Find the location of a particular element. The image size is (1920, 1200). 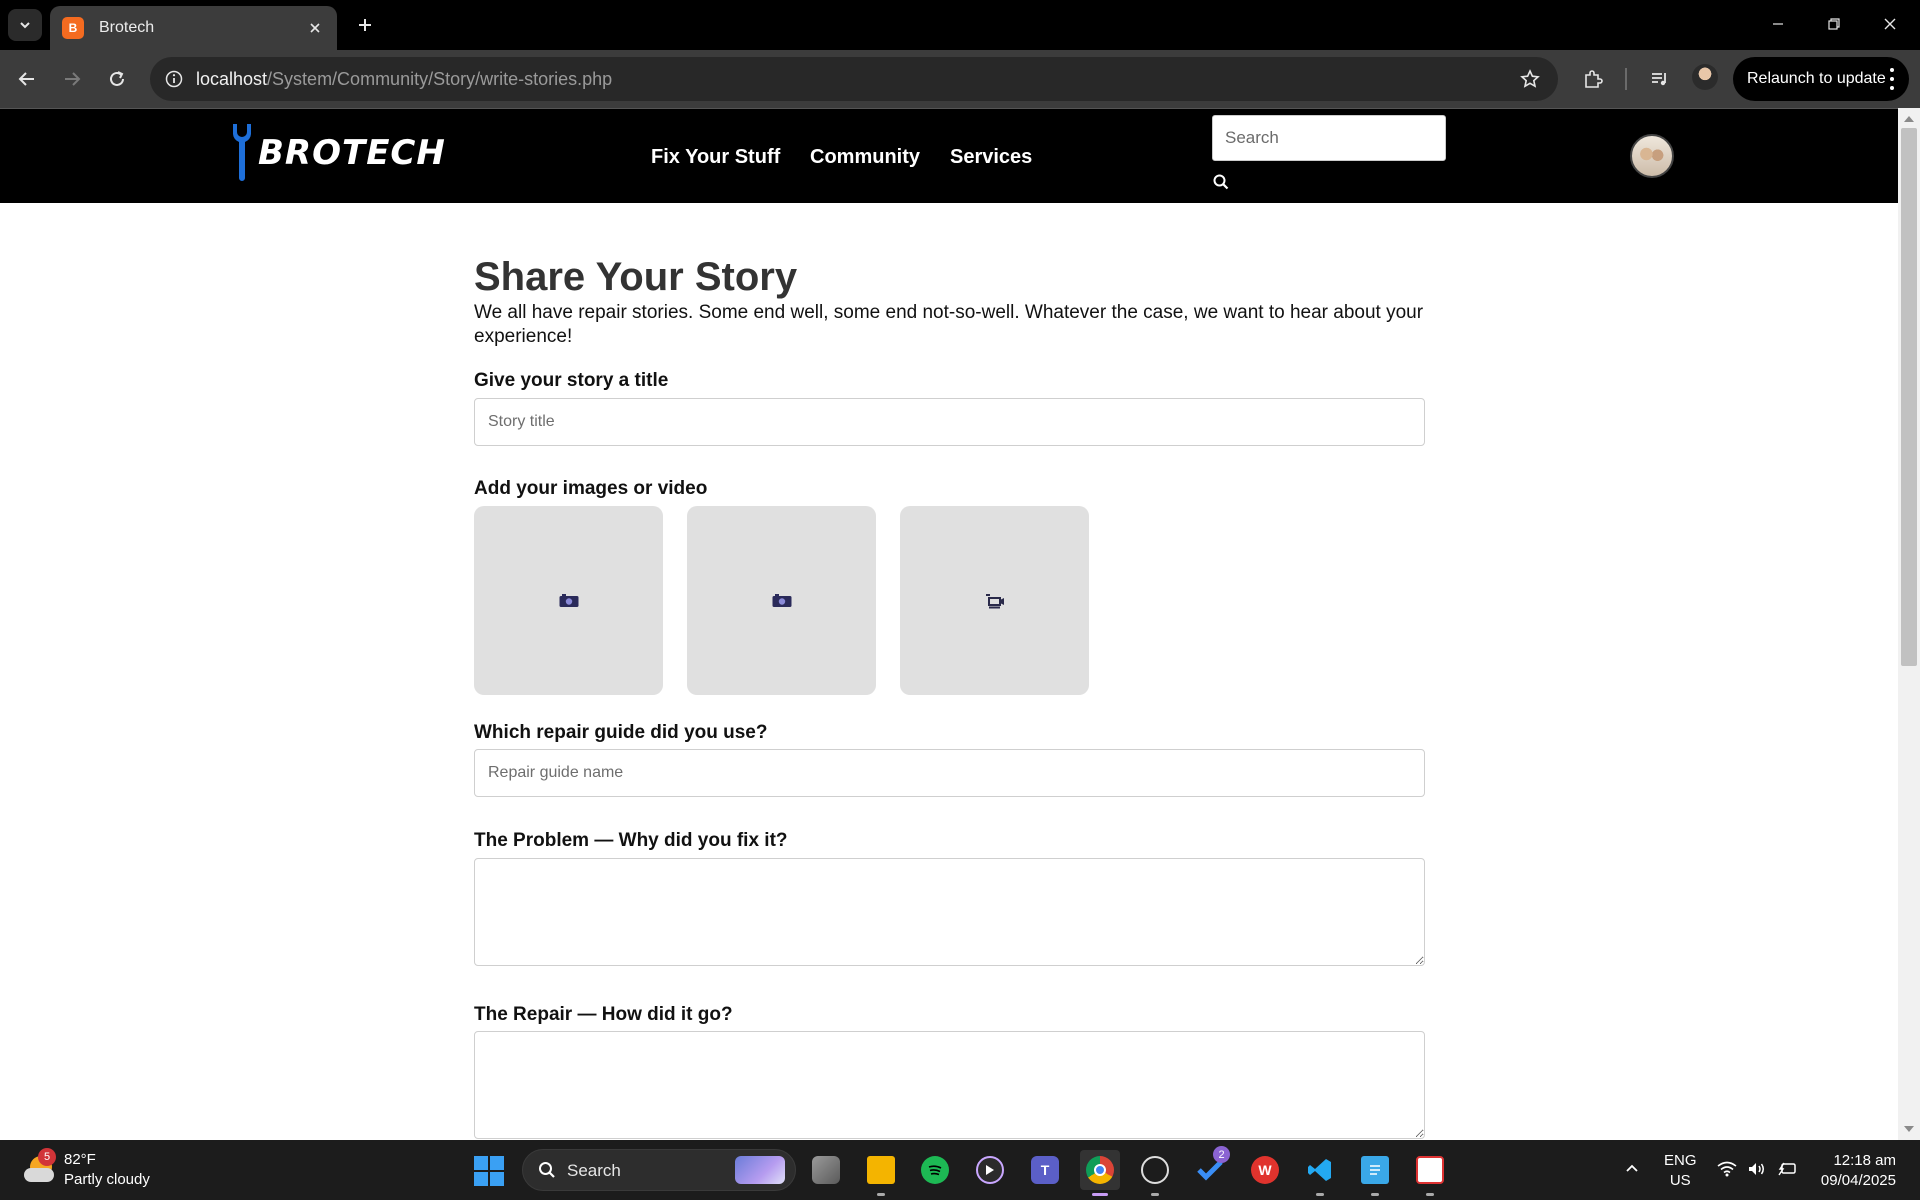

repair-guide-input is located at coordinates (949, 773).